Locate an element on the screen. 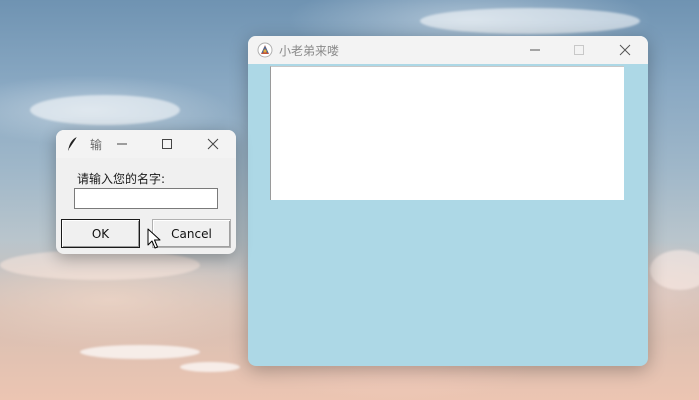  feather-icon is located at coordinates (74, 144).